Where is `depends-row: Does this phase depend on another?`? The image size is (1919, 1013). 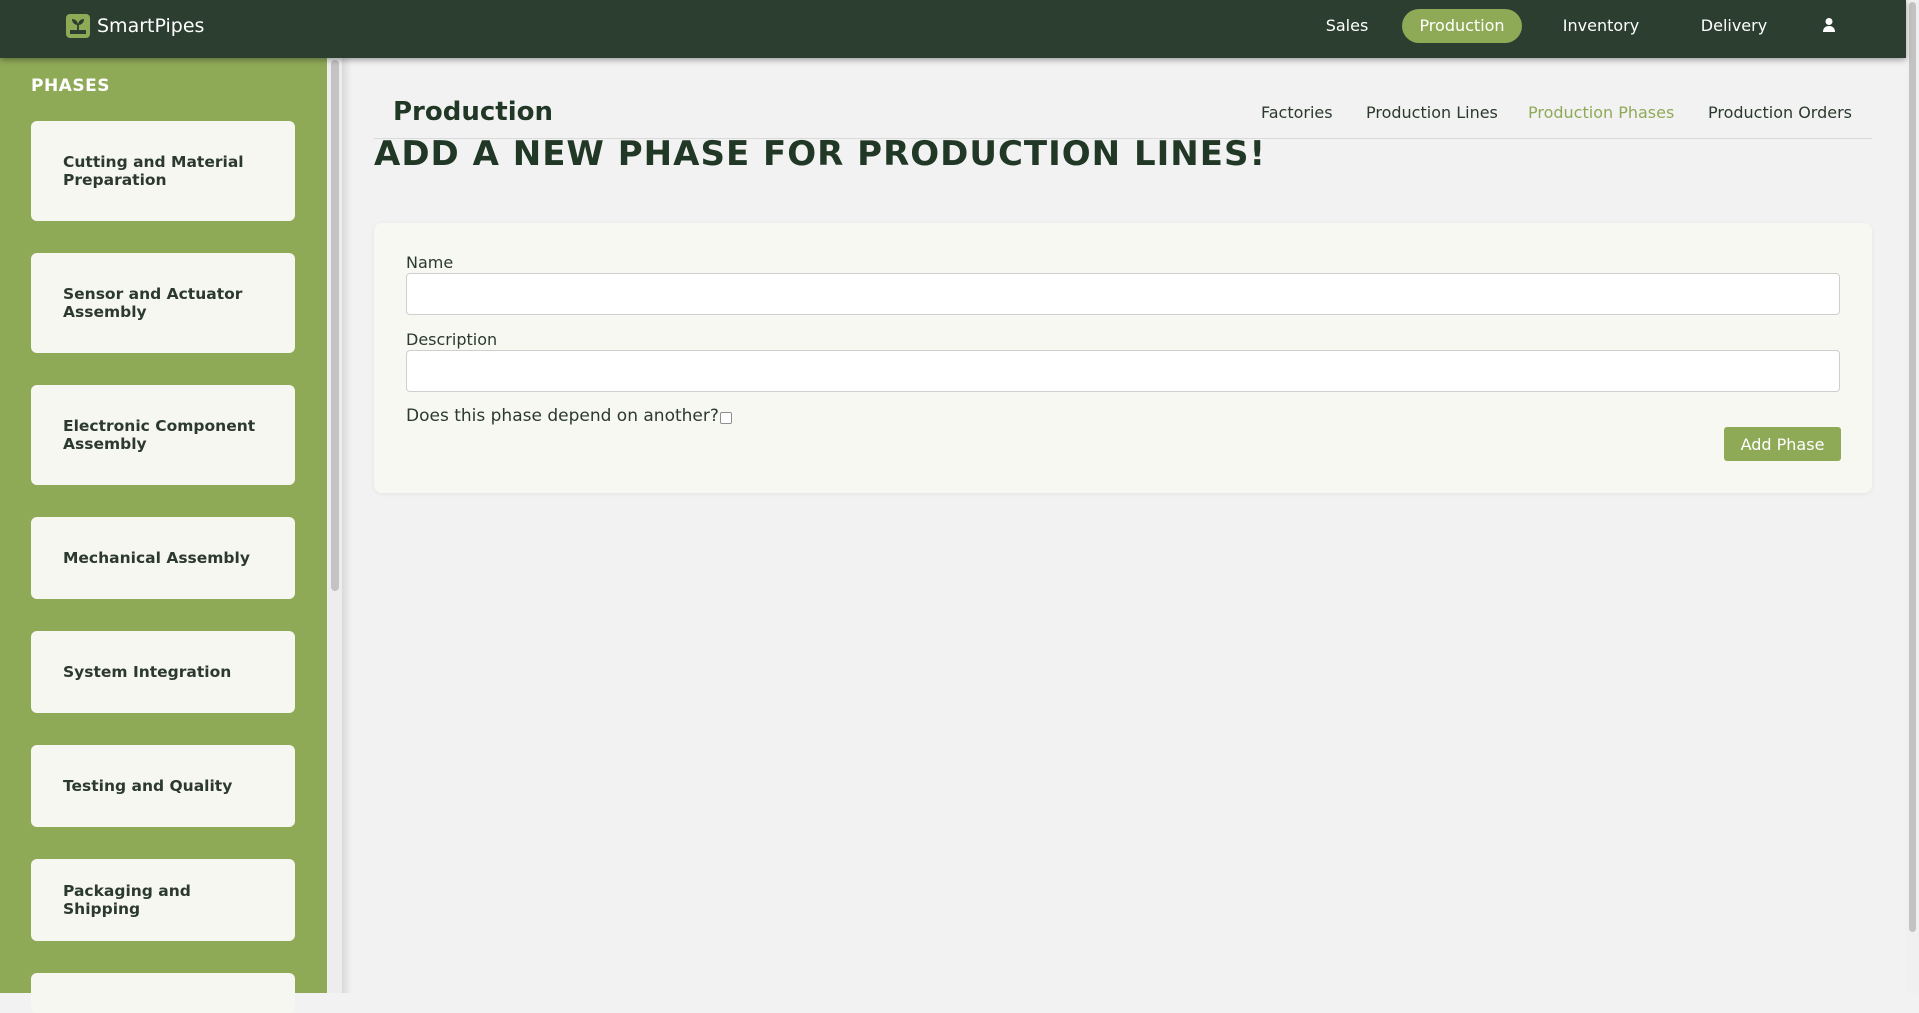 depends-row: Does this phase depend on another? is located at coordinates (569, 416).